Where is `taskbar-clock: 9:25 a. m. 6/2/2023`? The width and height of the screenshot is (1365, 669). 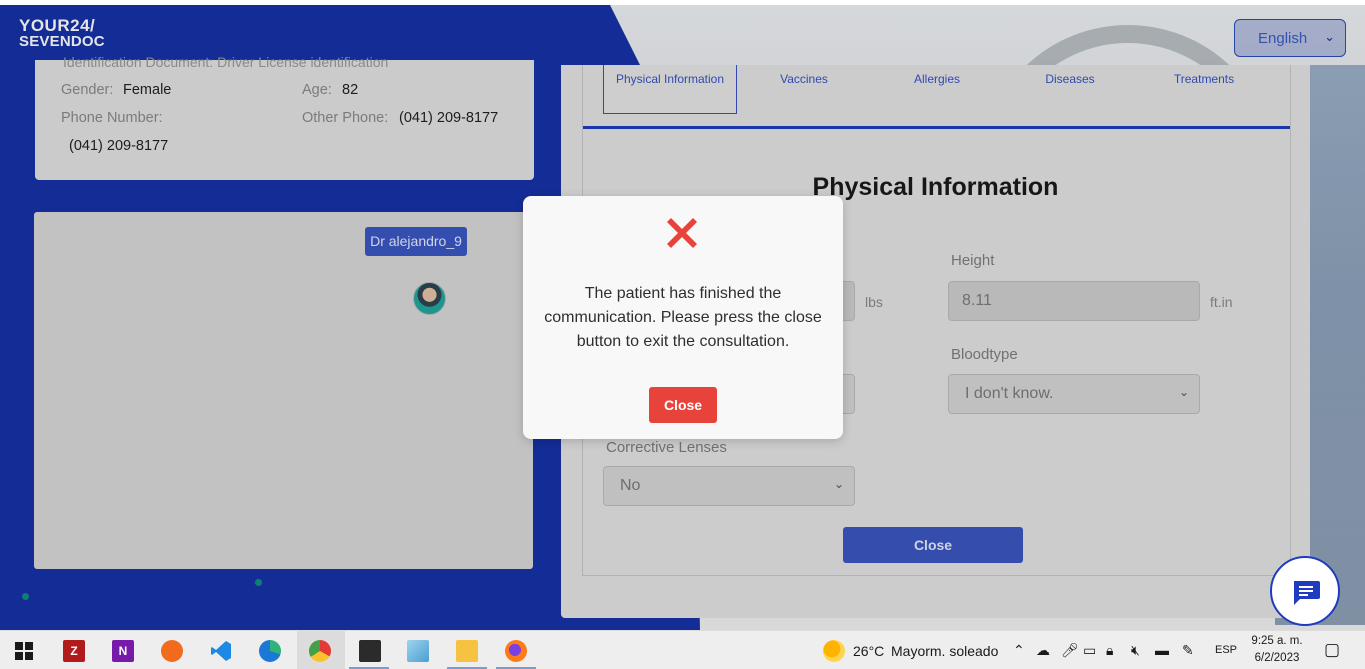
taskbar-clock: 9:25 a. m. 6/2/2023 is located at coordinates (1277, 650).